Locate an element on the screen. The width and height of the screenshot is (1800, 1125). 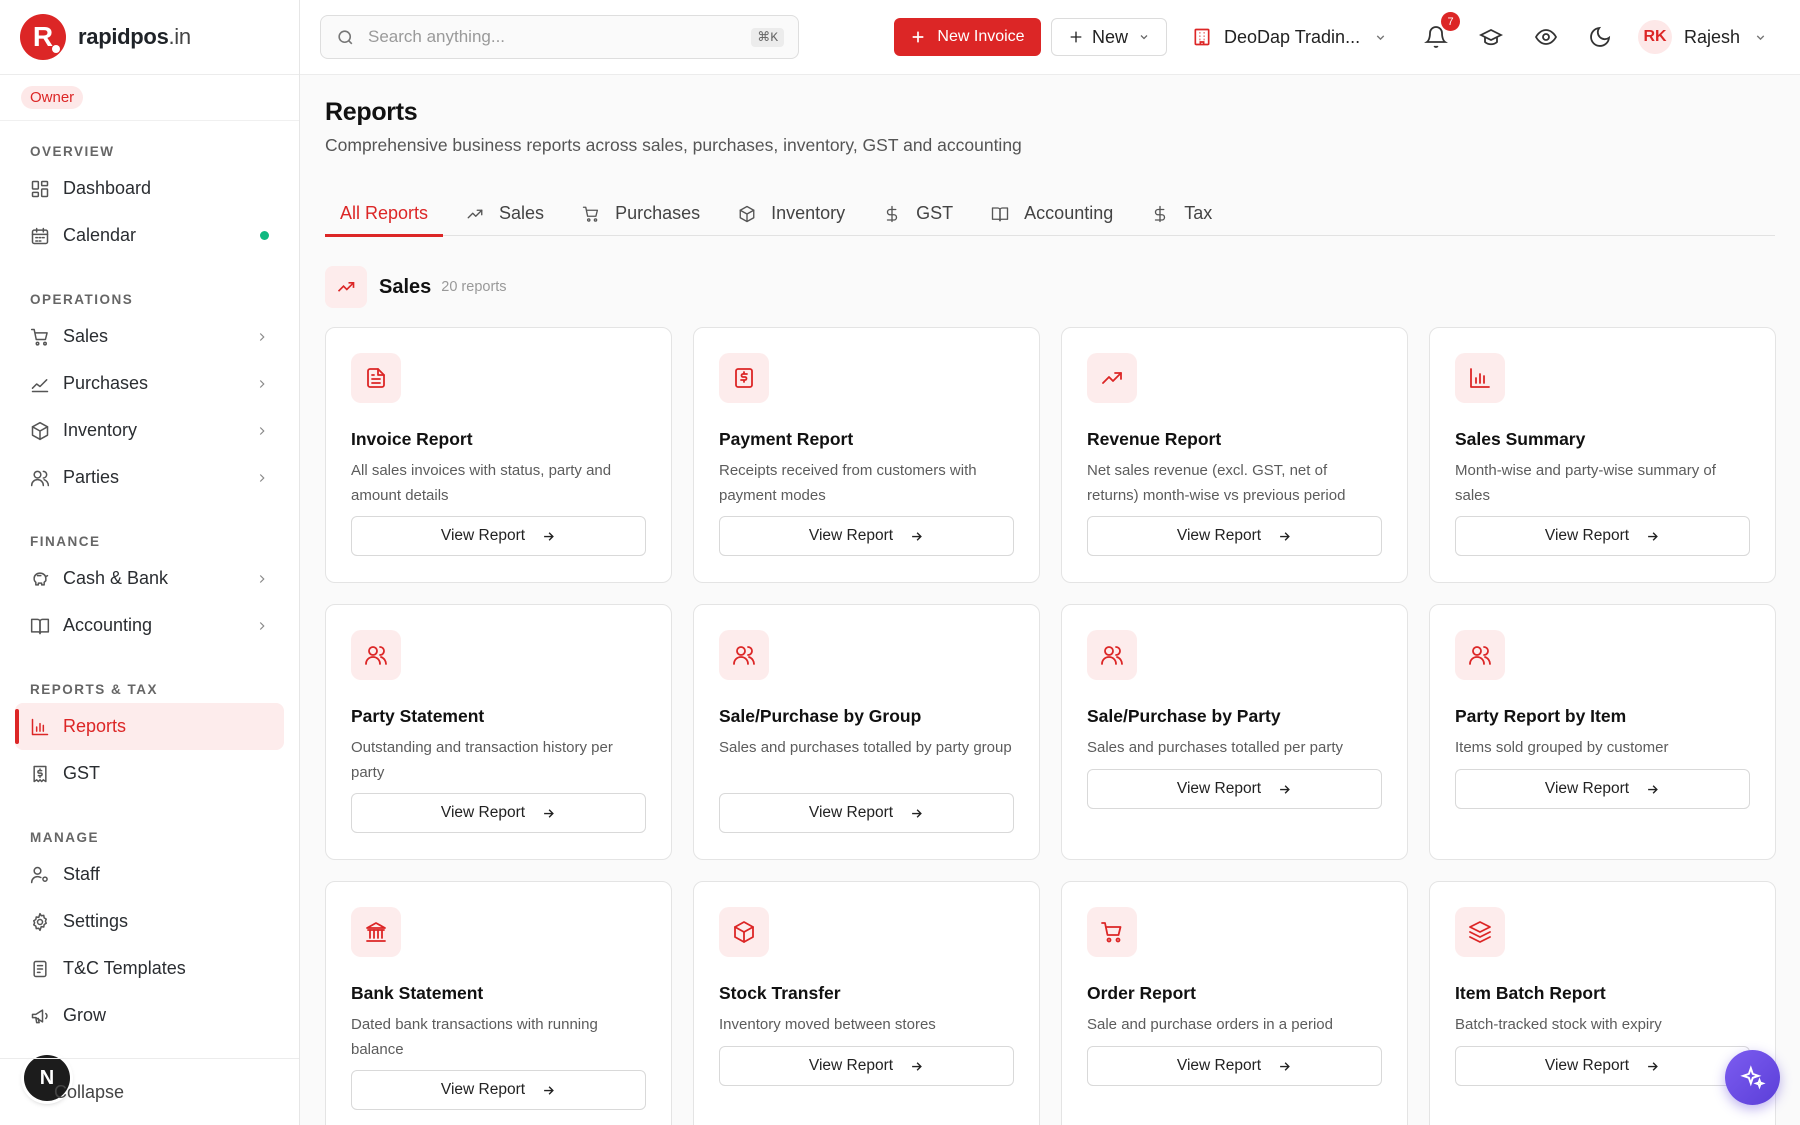
user-name: Rajesh is located at coordinates (1712, 36).